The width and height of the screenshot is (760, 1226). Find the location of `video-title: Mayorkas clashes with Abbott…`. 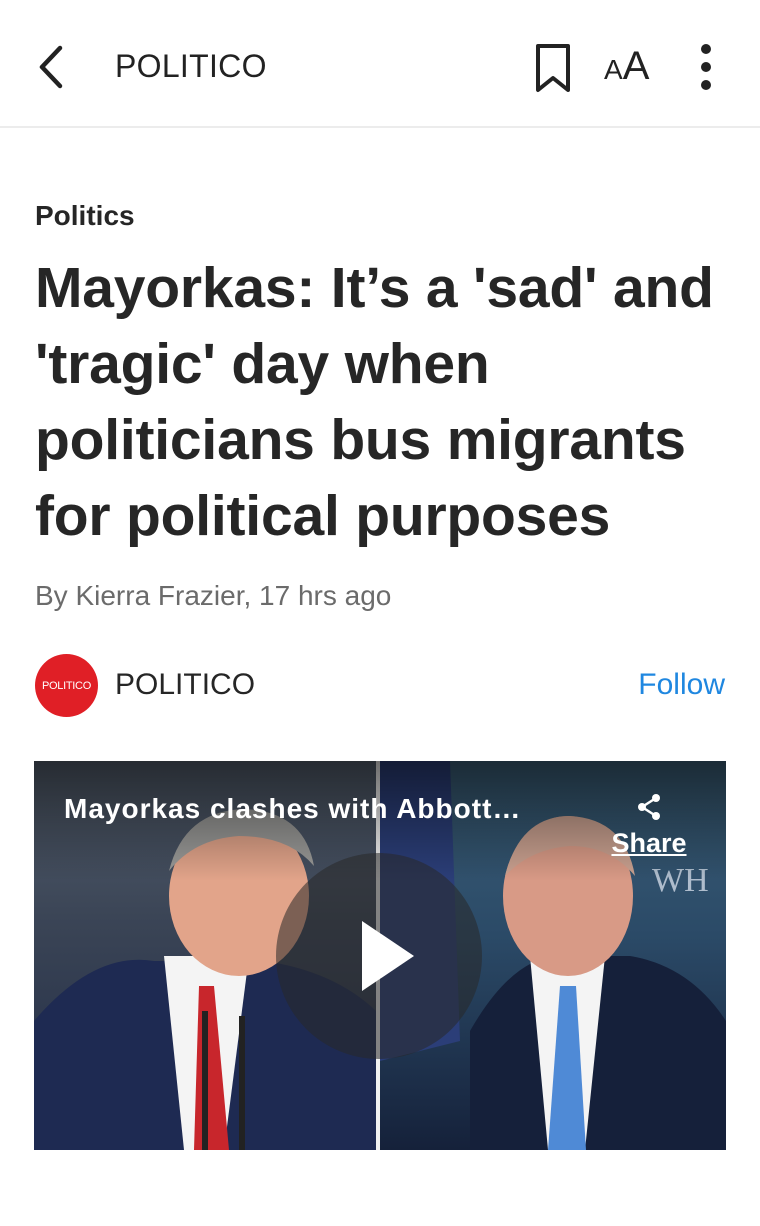

video-title: Mayorkas clashes with Abbott… is located at coordinates (293, 808).